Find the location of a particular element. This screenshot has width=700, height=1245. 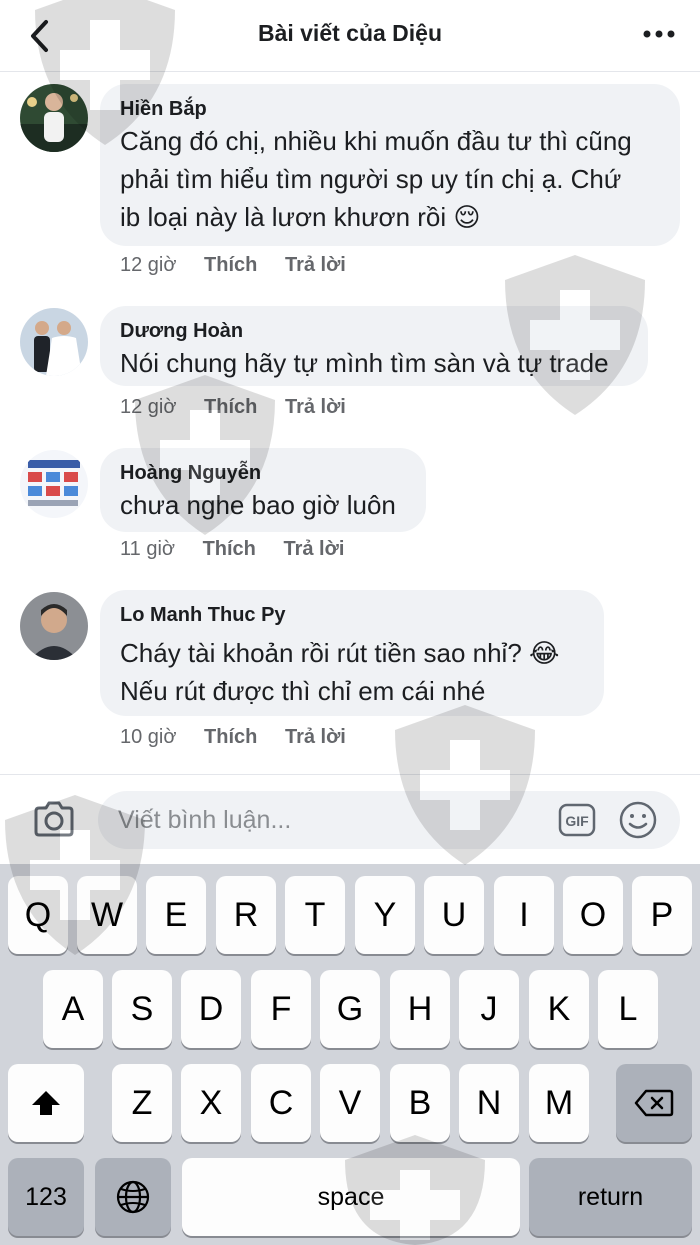

top-bar: Bài viết của Diệu is located at coordinates (350, 36).